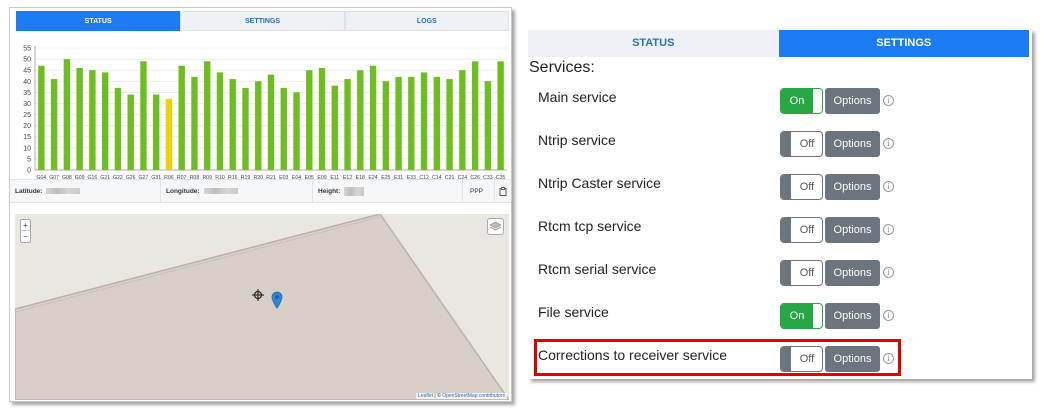 This screenshot has width=1044, height=413. Describe the element at coordinates (426, 21) in the screenshot. I see `tab-logs: LOGS` at that location.